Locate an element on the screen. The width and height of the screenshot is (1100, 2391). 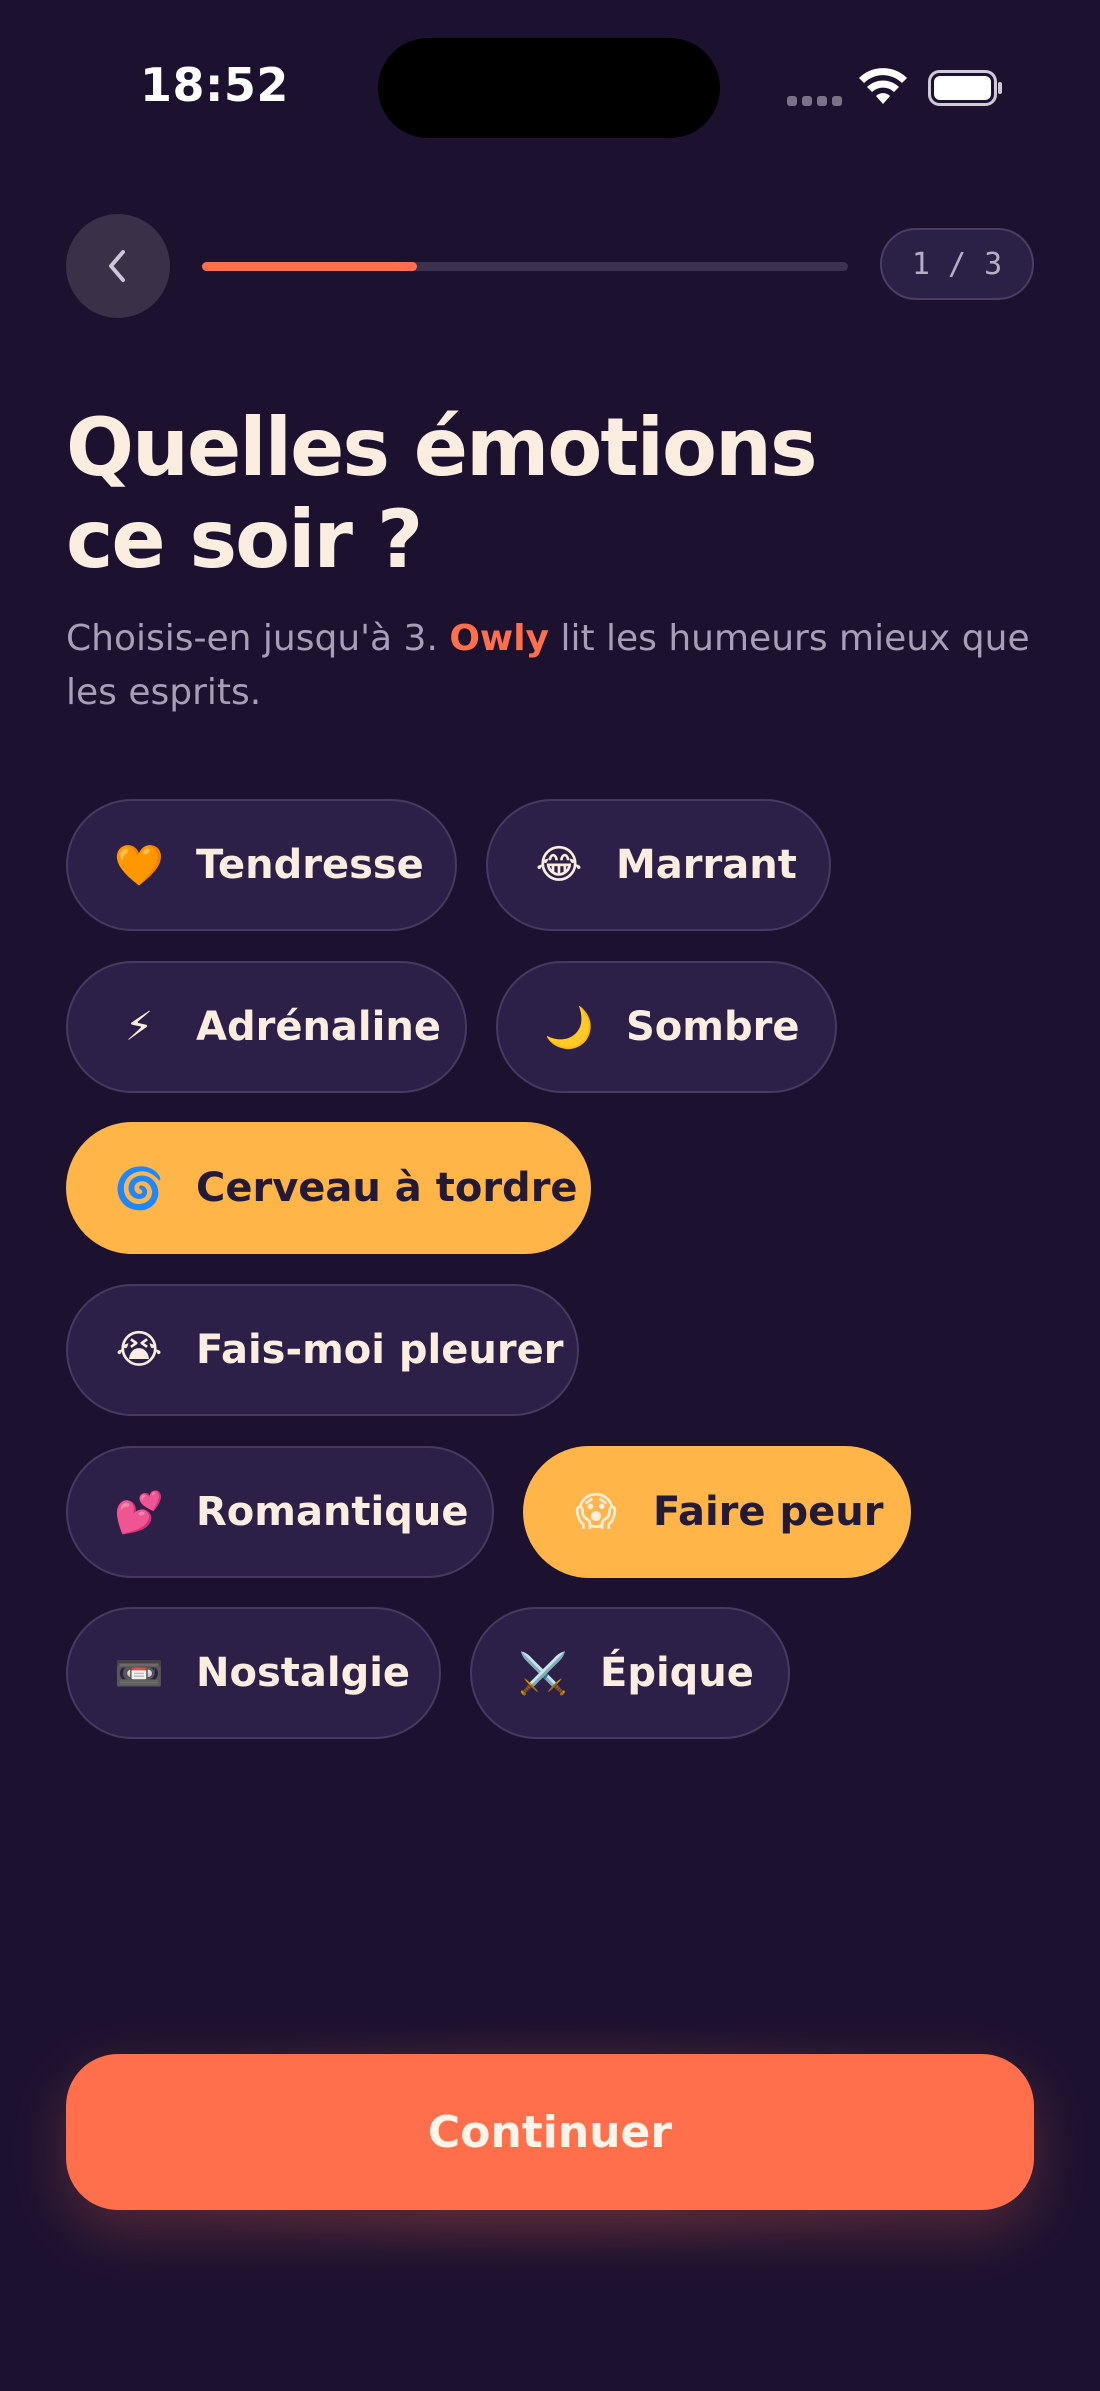
status-time: 18:52 is located at coordinates (214, 85).